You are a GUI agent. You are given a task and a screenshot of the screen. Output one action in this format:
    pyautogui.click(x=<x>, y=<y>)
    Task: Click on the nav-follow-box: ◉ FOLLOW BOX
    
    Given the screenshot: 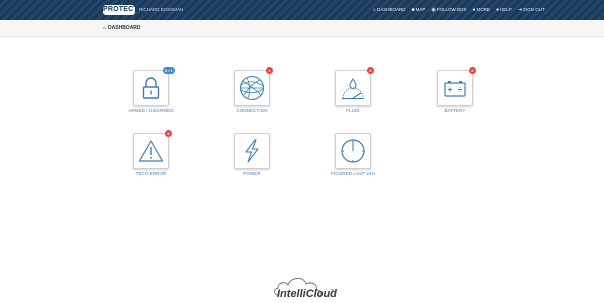 What is the action you would take?
    pyautogui.click(x=448, y=10)
    